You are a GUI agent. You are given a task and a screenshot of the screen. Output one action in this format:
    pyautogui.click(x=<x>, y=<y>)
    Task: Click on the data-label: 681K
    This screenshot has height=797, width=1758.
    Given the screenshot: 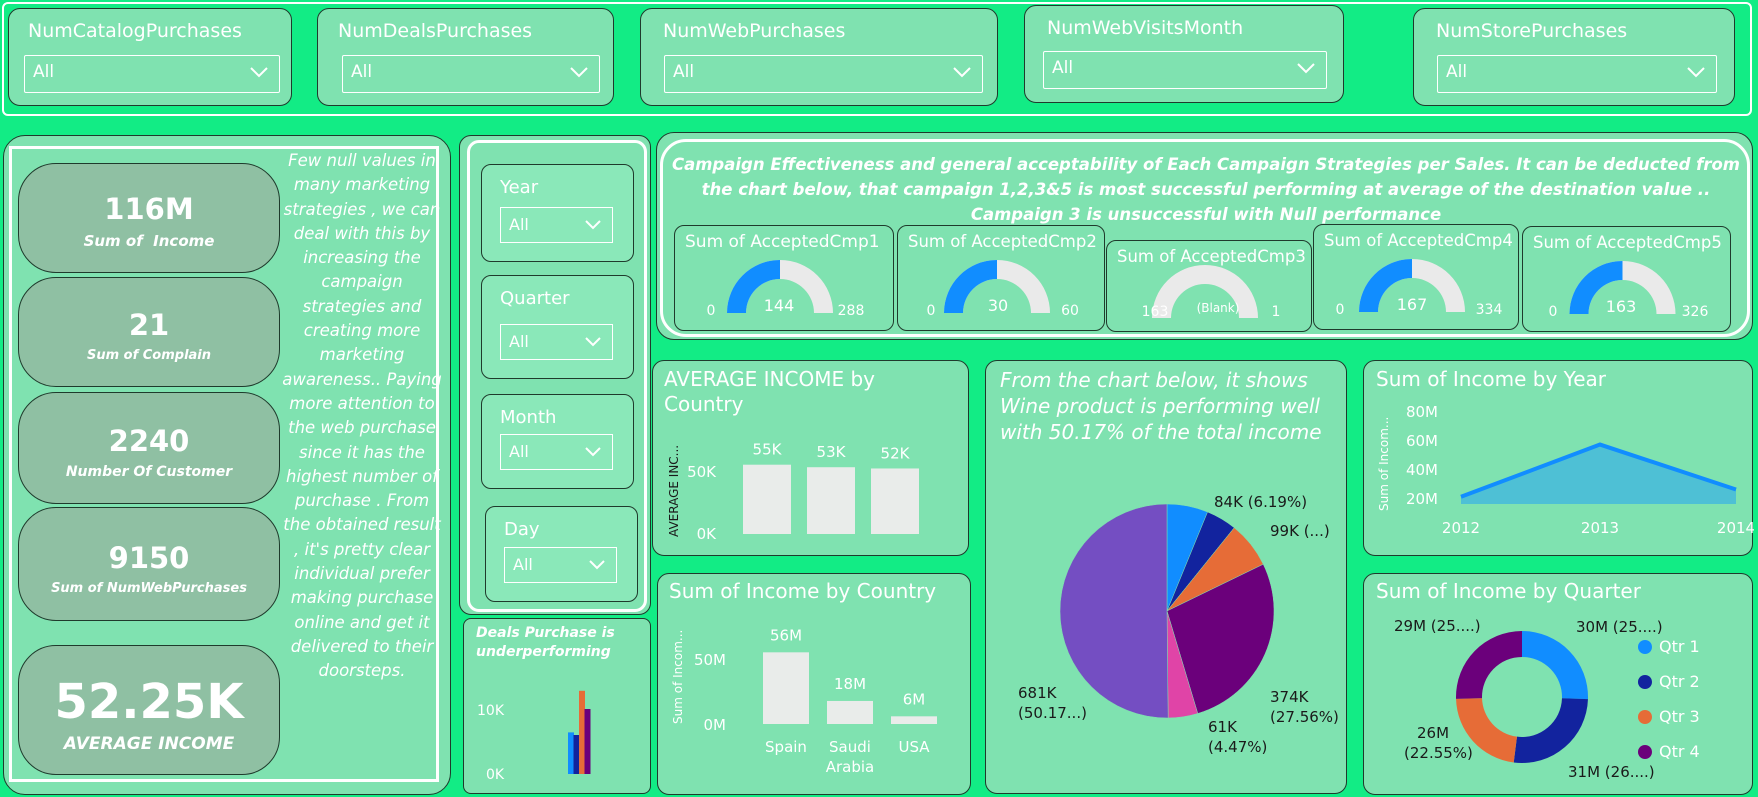 What is the action you would take?
    pyautogui.click(x=1038, y=693)
    